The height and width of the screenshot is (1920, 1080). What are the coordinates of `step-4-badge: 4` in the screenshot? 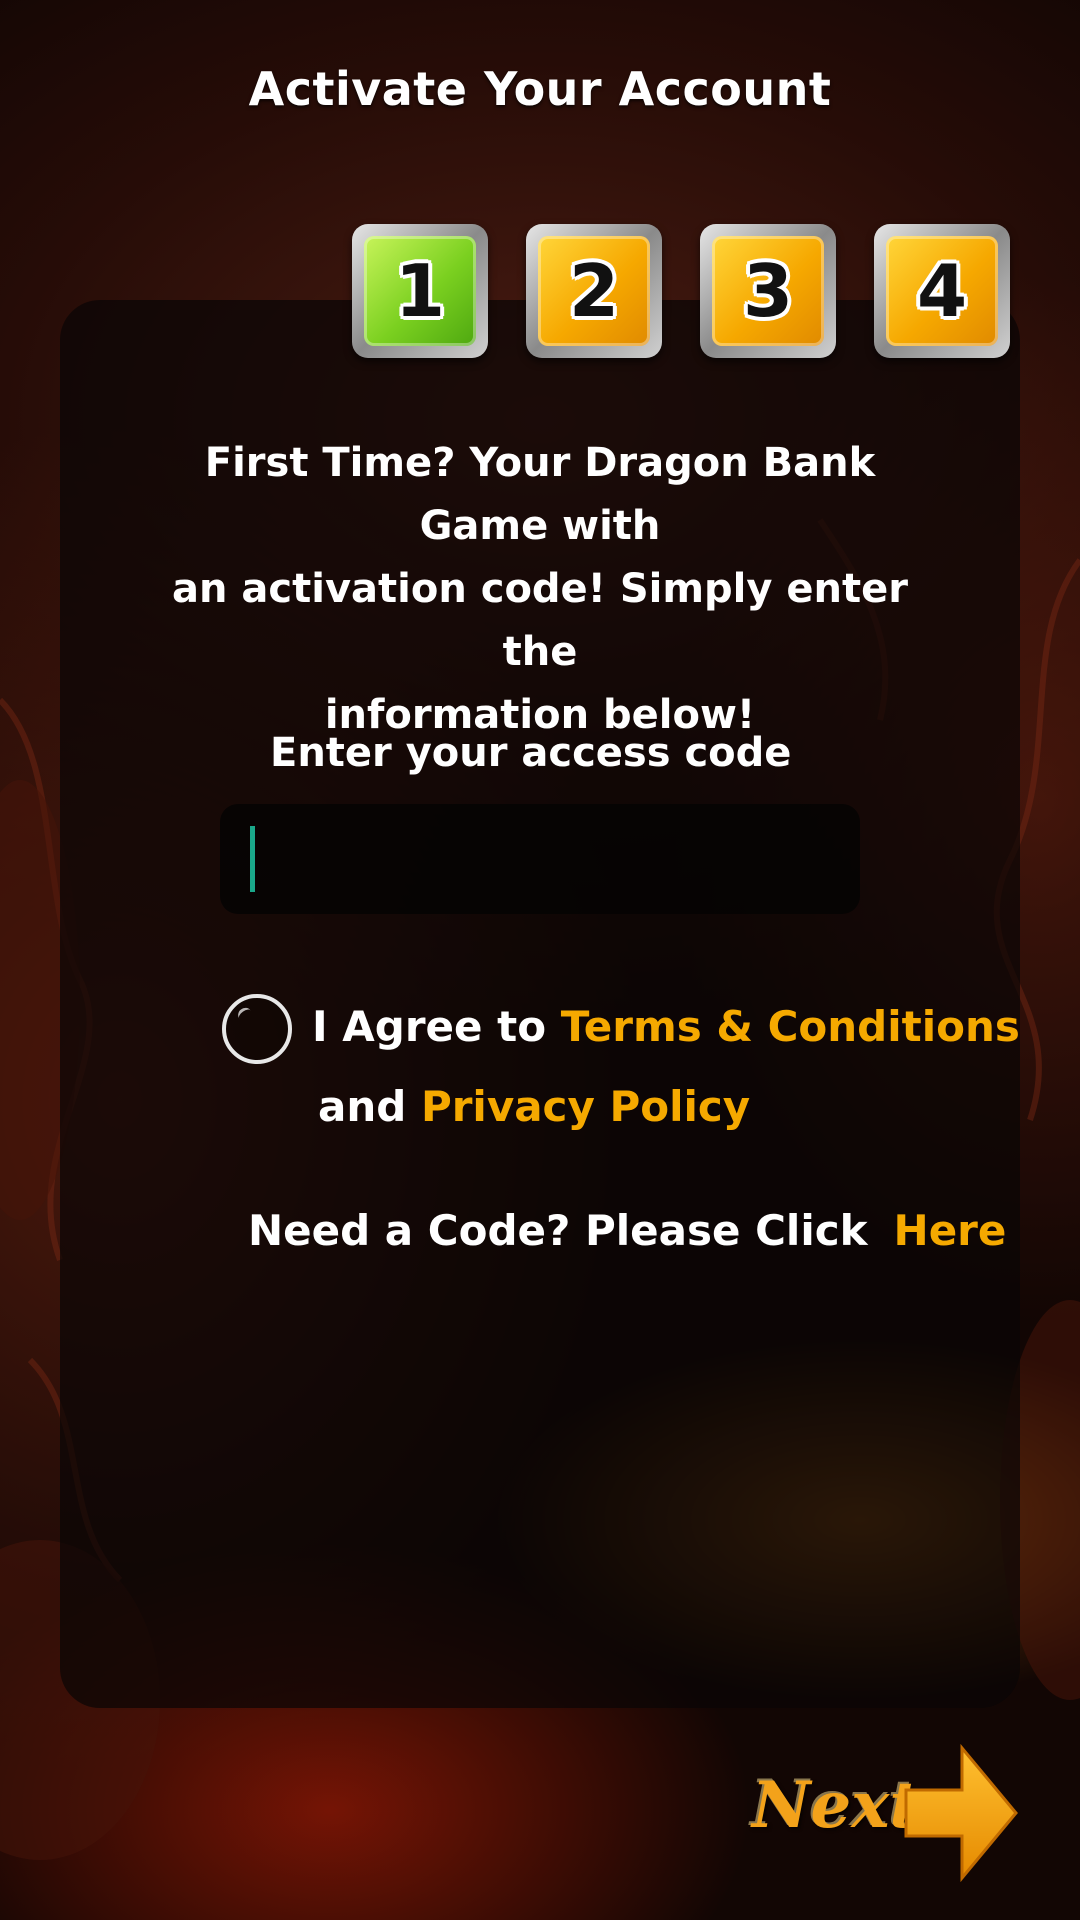 It's located at (942, 291).